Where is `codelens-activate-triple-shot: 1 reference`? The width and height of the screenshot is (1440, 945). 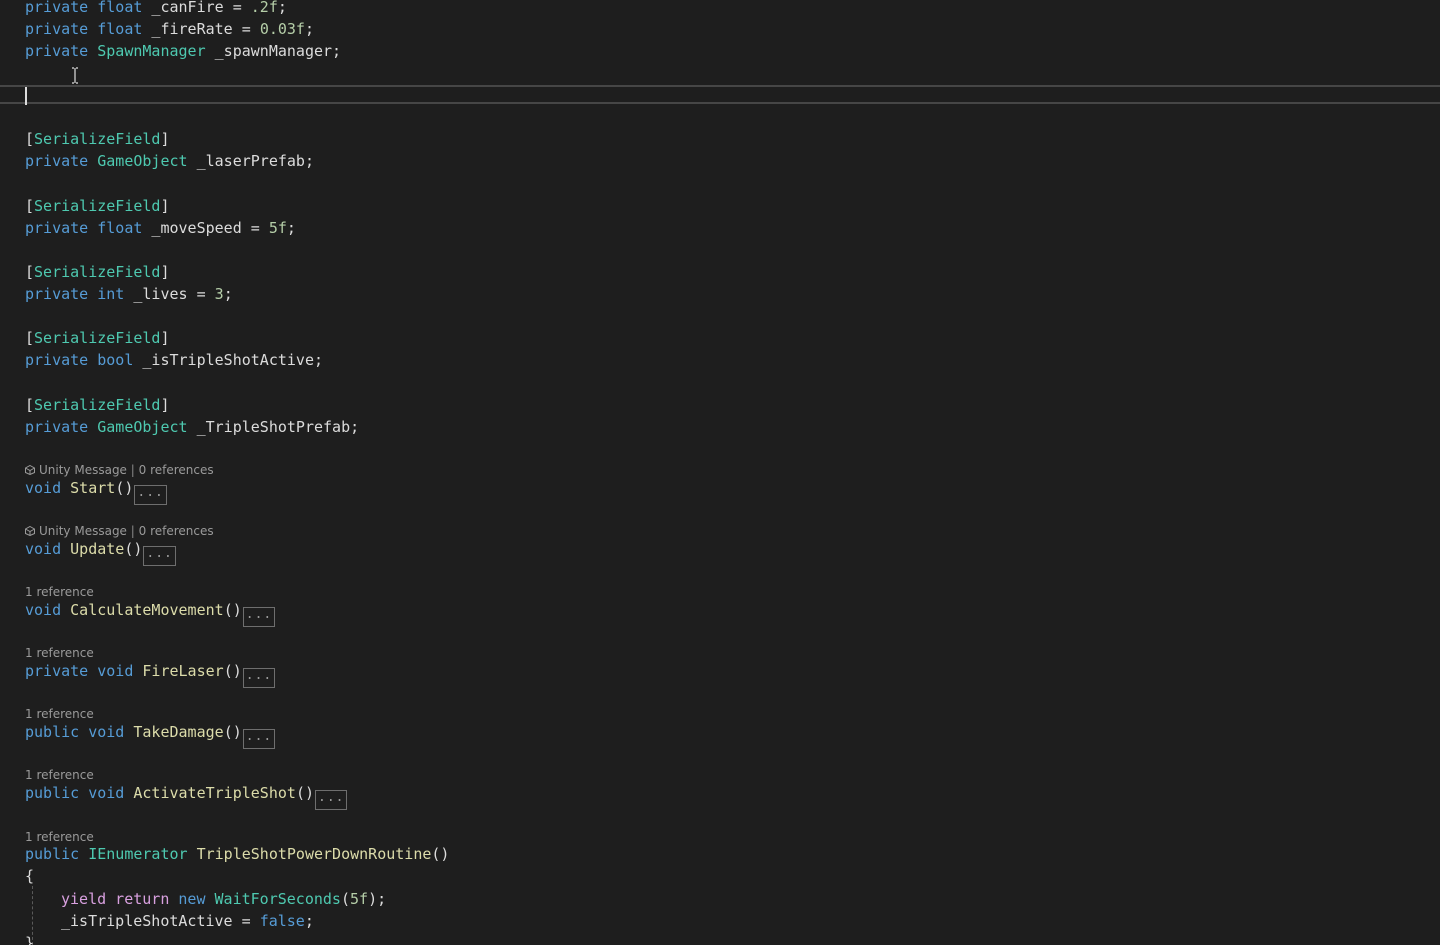 codelens-activate-triple-shot: 1 reference is located at coordinates (59, 775).